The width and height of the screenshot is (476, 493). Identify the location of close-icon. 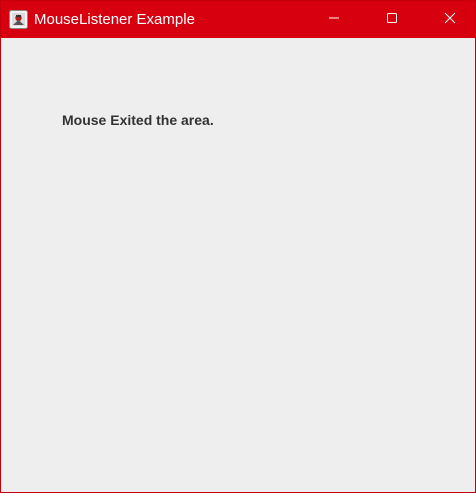
(450, 20).